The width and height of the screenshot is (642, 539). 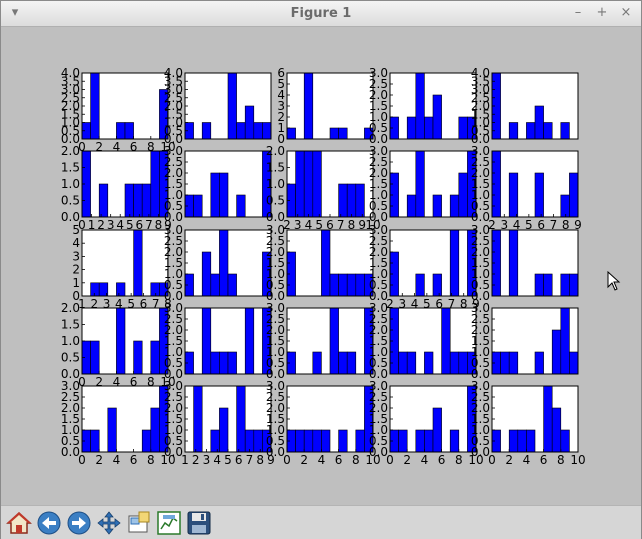 What do you see at coordinates (169, 523) in the screenshot?
I see `configure-button` at bounding box center [169, 523].